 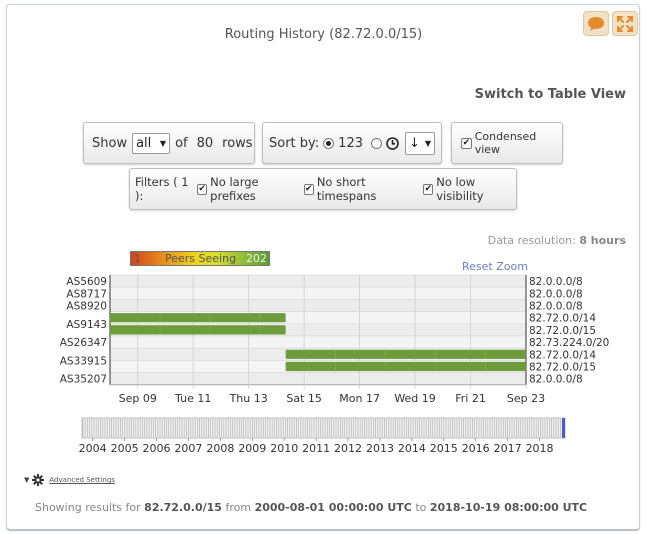 What do you see at coordinates (304, 398) in the screenshot?
I see `x-tick-label: Sat 15` at bounding box center [304, 398].